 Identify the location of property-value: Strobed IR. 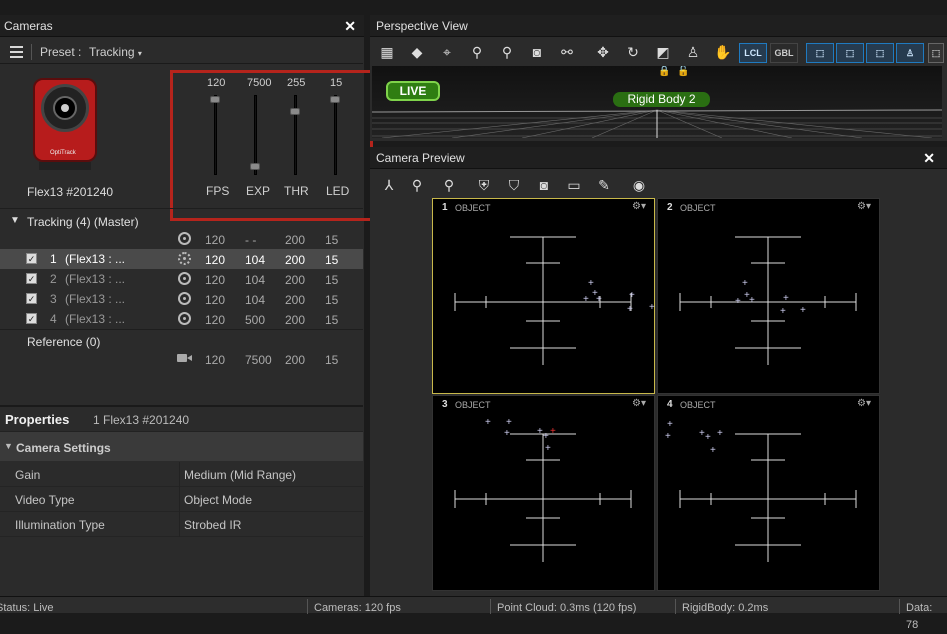
(213, 525).